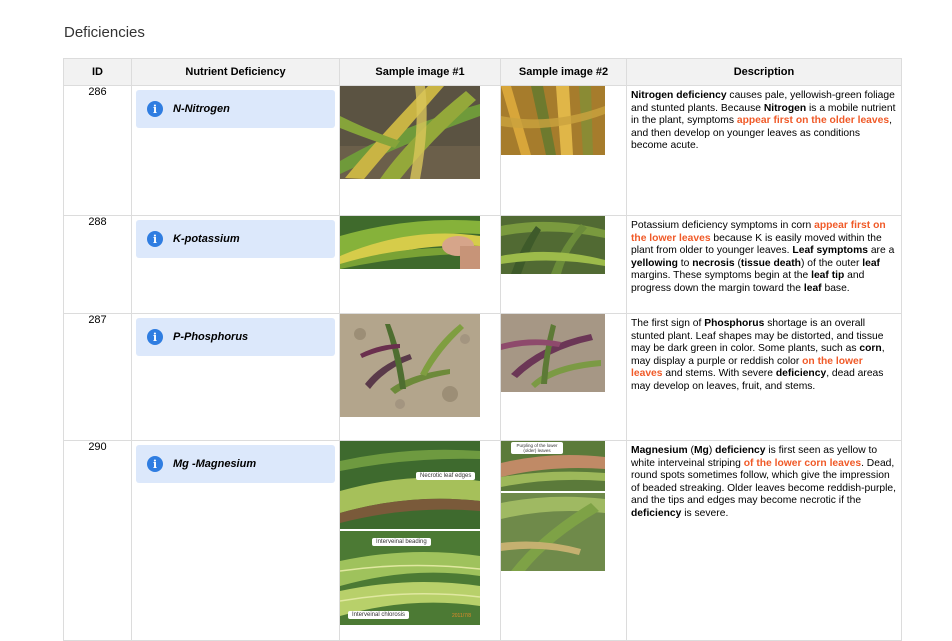 The height and width of the screenshot is (641, 952). Describe the element at coordinates (97, 377) in the screenshot. I see `row-id: 287` at that location.